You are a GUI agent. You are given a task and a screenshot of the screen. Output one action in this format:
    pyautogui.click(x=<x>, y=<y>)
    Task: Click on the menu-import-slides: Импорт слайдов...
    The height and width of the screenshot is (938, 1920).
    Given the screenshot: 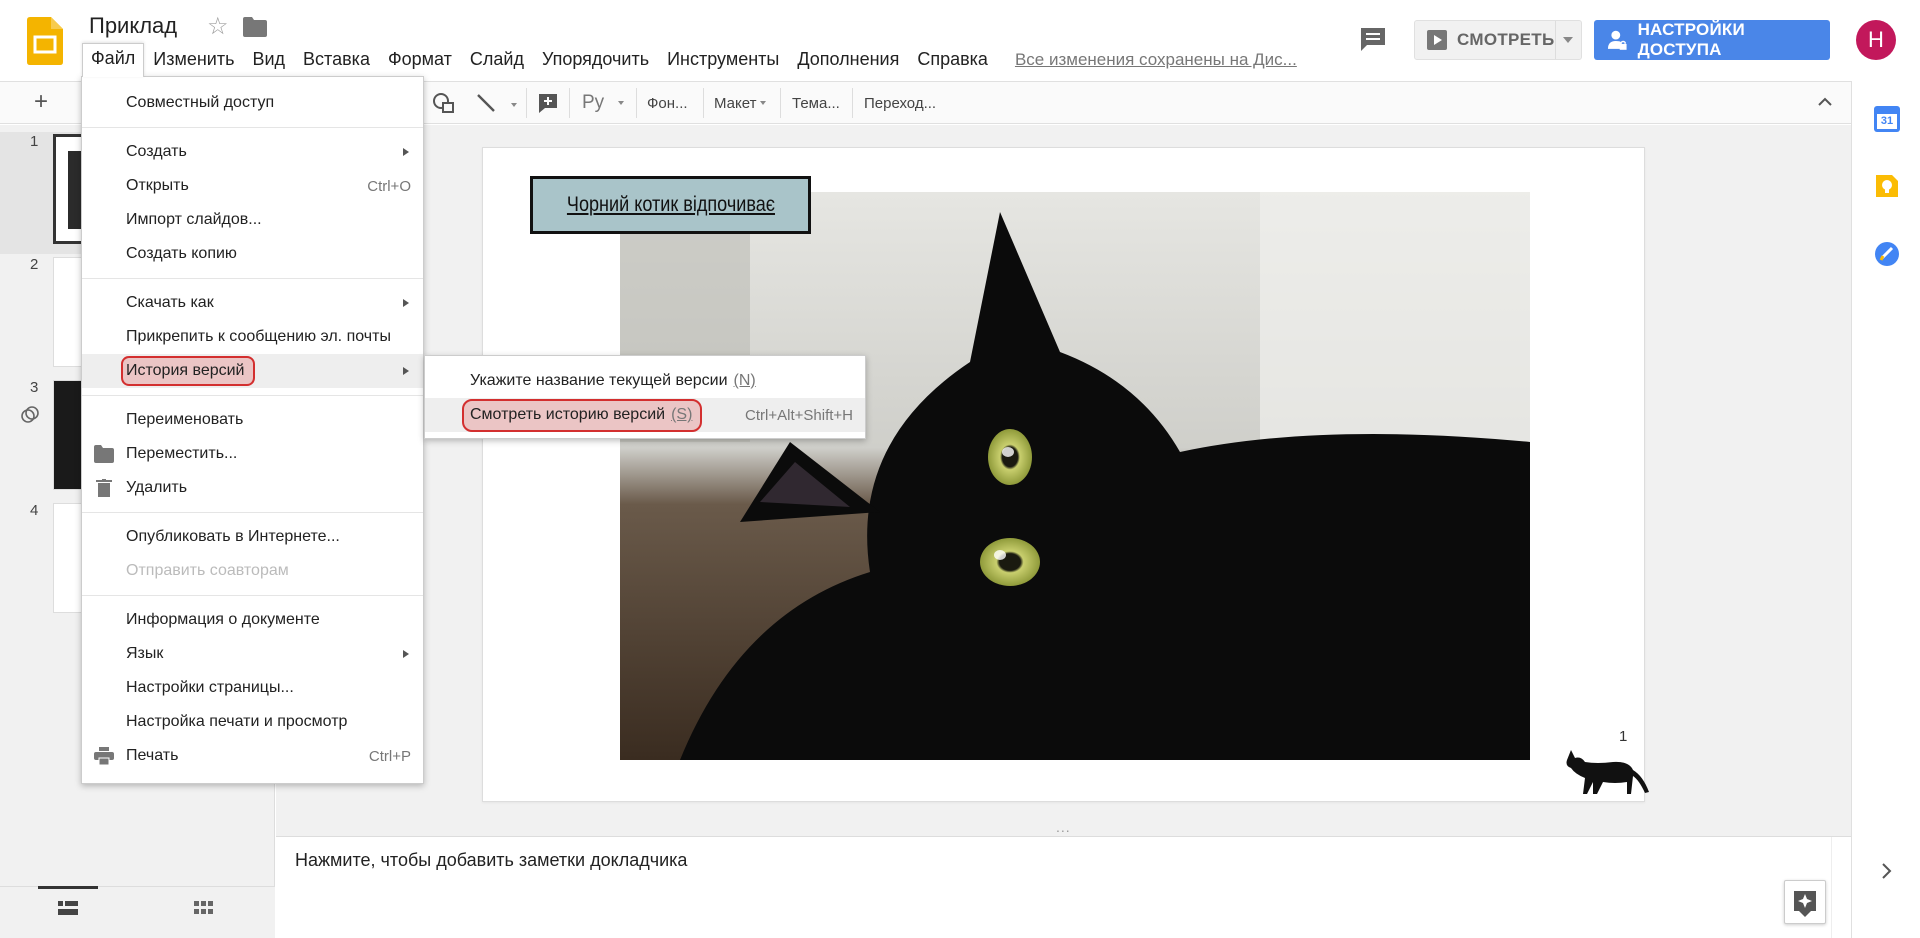 What is the action you would take?
    pyautogui.click(x=252, y=220)
    